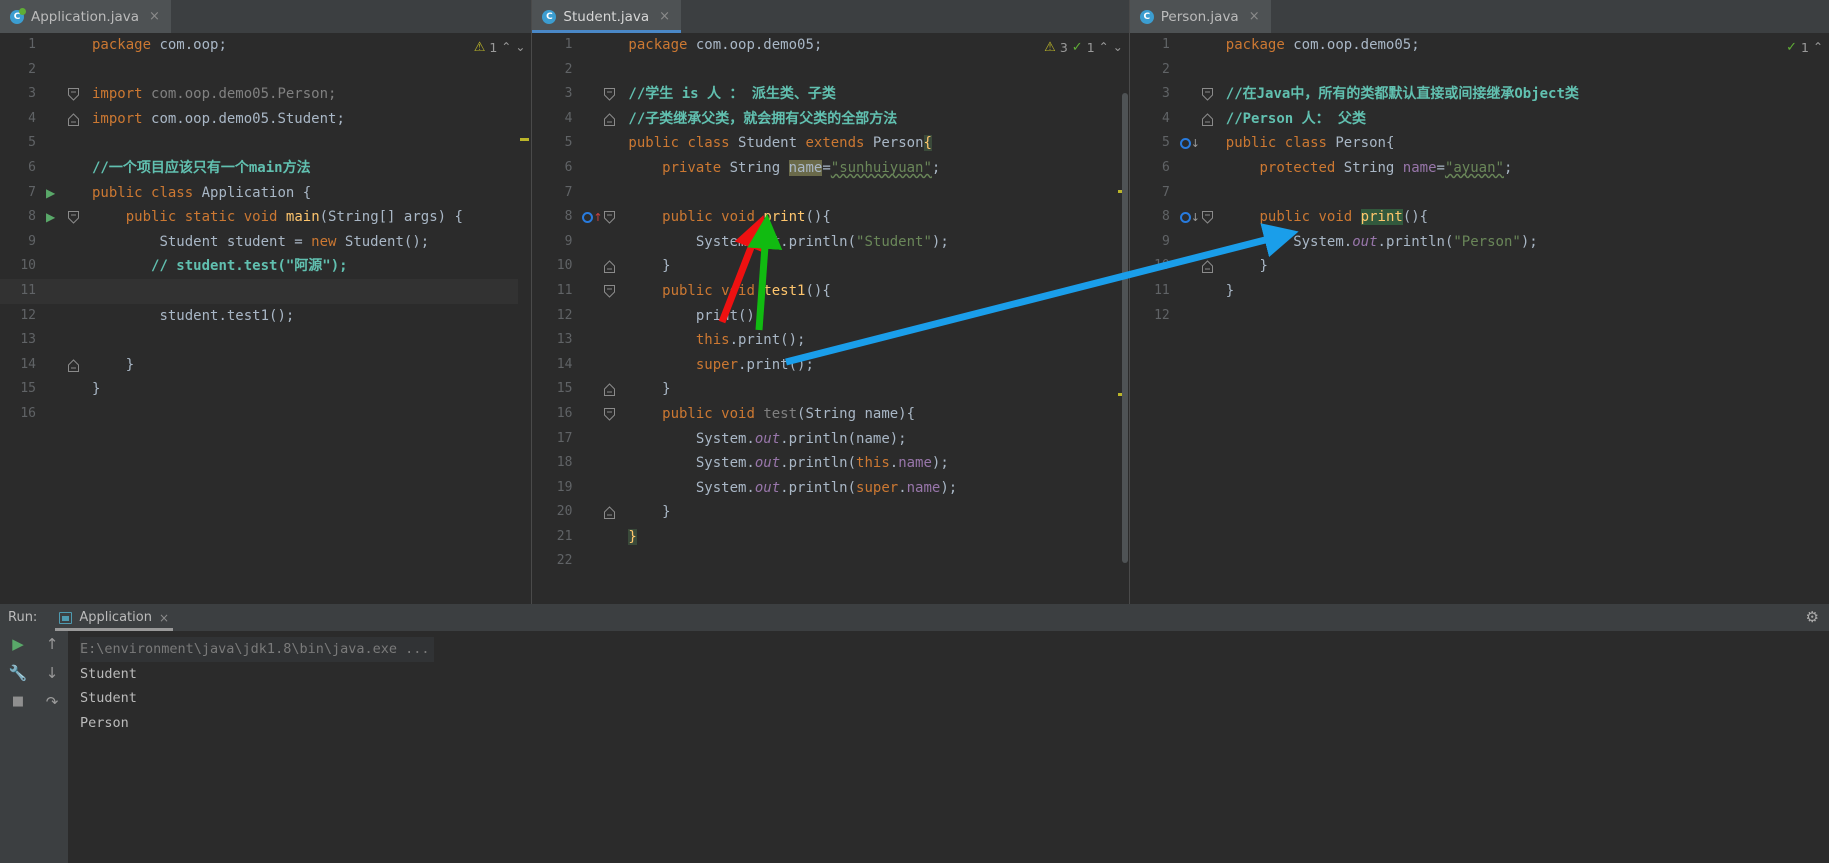 The height and width of the screenshot is (863, 1829). I want to click on code-line: 6 private String name="sunhuiyuan";, so click(830, 168).